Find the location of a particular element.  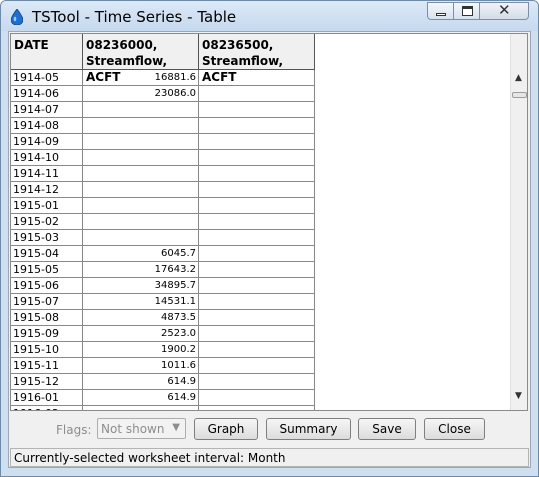

table-row: 1915-06 34895.7 is located at coordinates (163, 286).